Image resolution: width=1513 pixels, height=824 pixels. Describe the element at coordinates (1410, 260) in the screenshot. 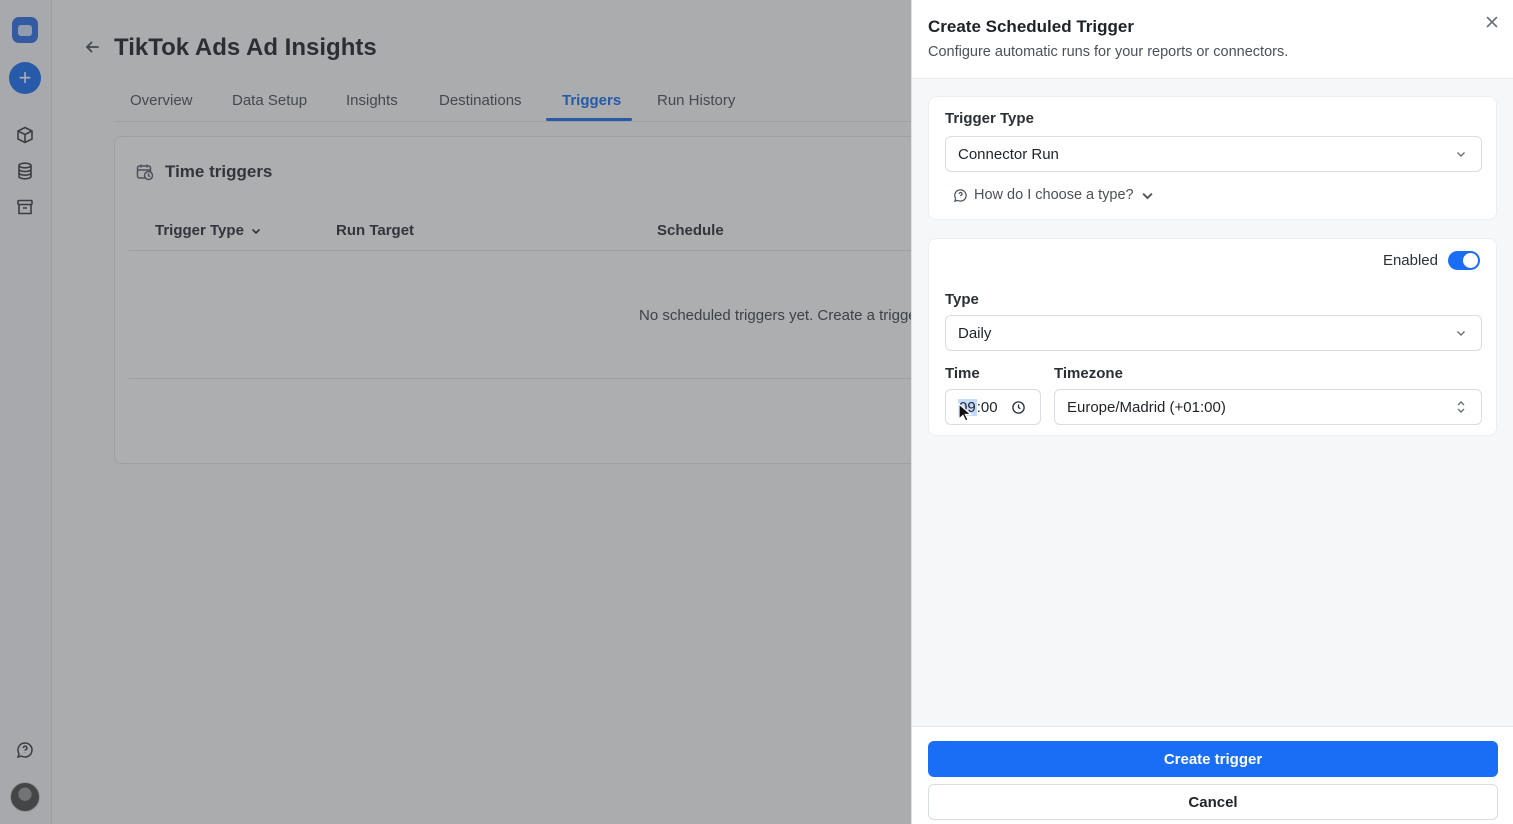

I see `enabled-label: Enabled` at that location.